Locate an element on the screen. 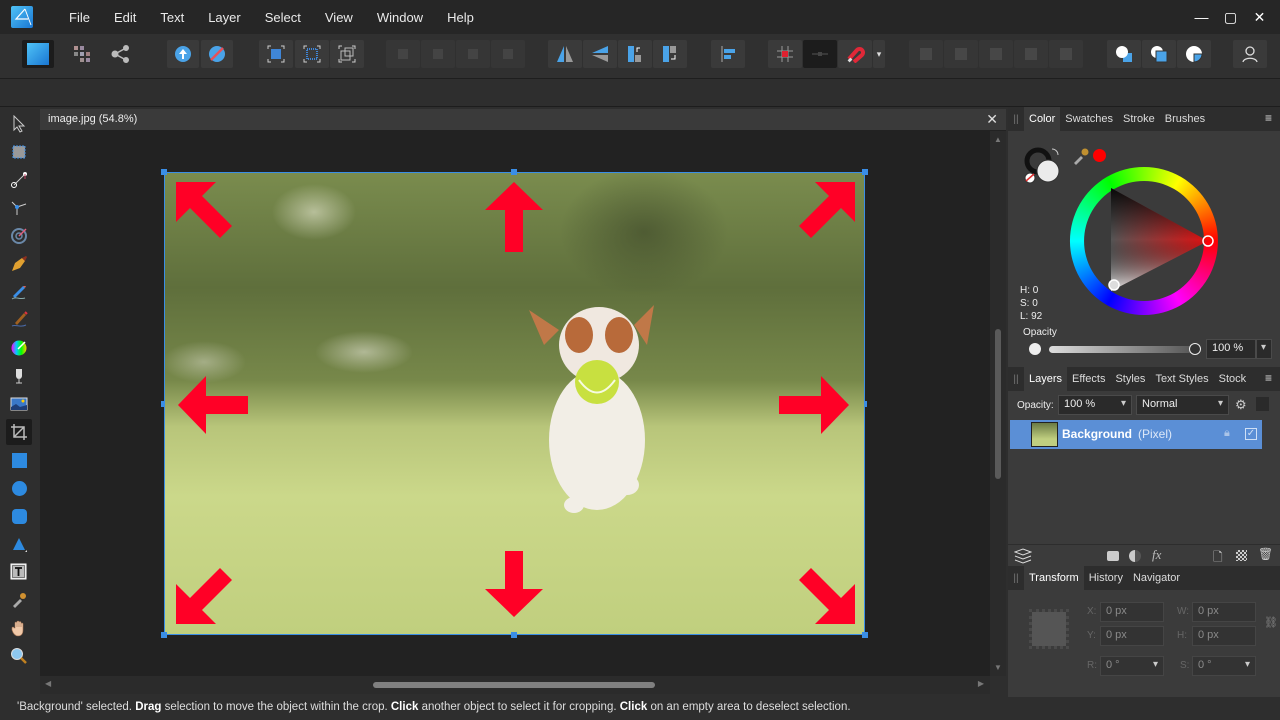  selection-brush-tool is located at coordinates (19, 236).